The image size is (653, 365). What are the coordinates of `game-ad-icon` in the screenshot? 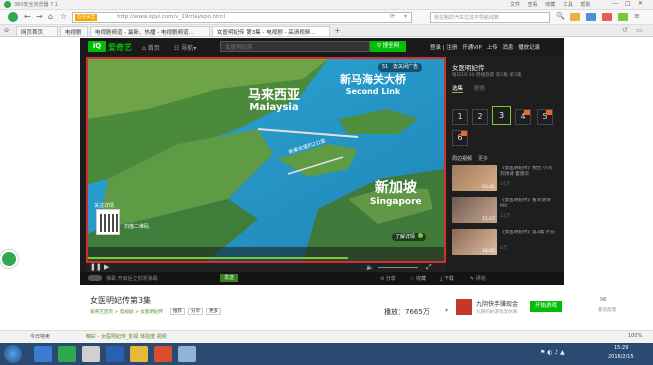 It's located at (464, 307).